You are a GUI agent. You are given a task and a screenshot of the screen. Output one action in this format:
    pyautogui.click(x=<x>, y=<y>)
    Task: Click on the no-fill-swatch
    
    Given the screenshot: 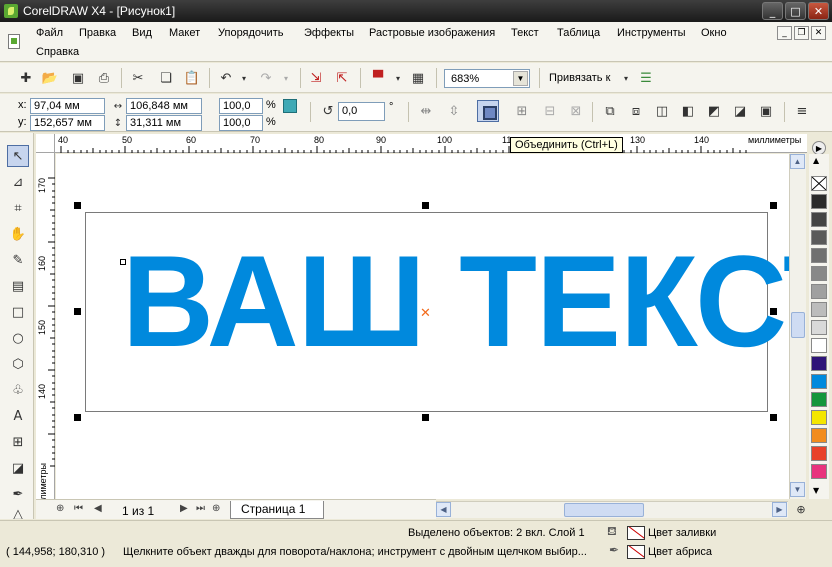 What is the action you would take?
    pyautogui.click(x=636, y=533)
    